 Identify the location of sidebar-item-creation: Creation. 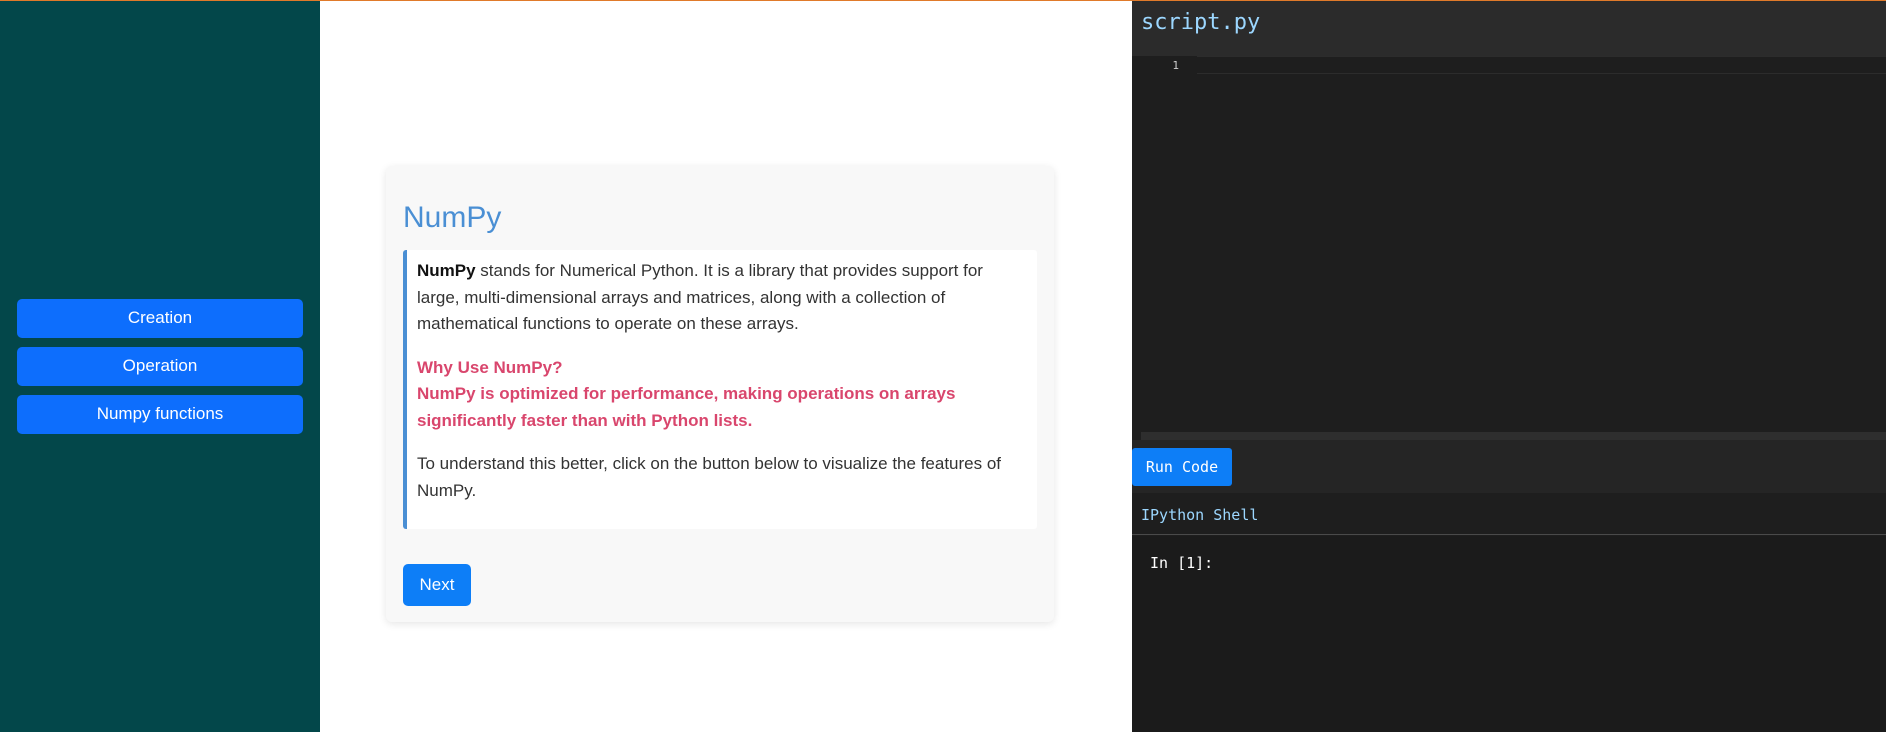
(160, 318).